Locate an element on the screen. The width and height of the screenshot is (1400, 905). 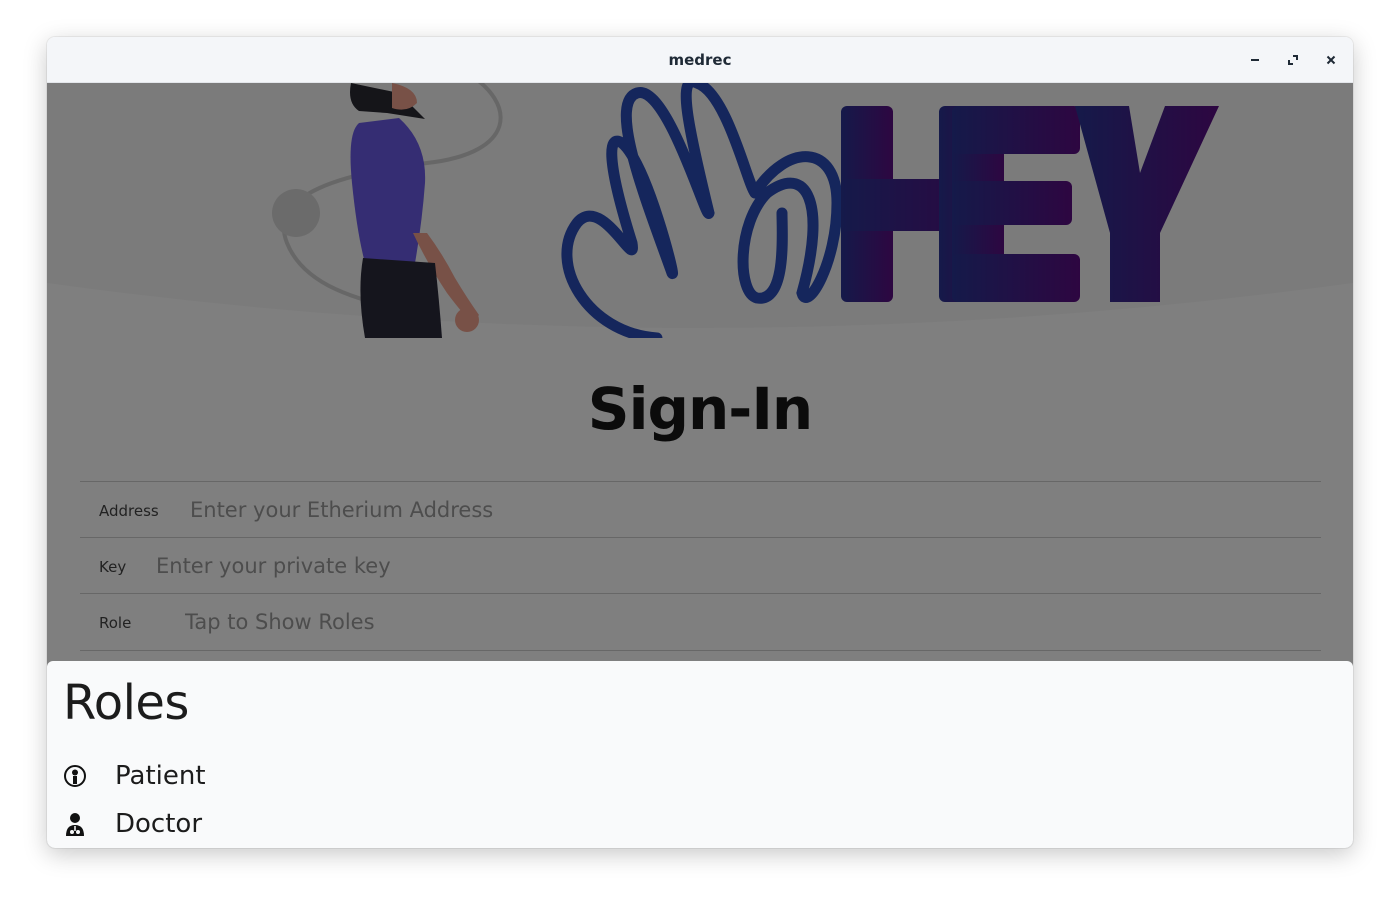
doctor-icon is located at coordinates (75, 824).